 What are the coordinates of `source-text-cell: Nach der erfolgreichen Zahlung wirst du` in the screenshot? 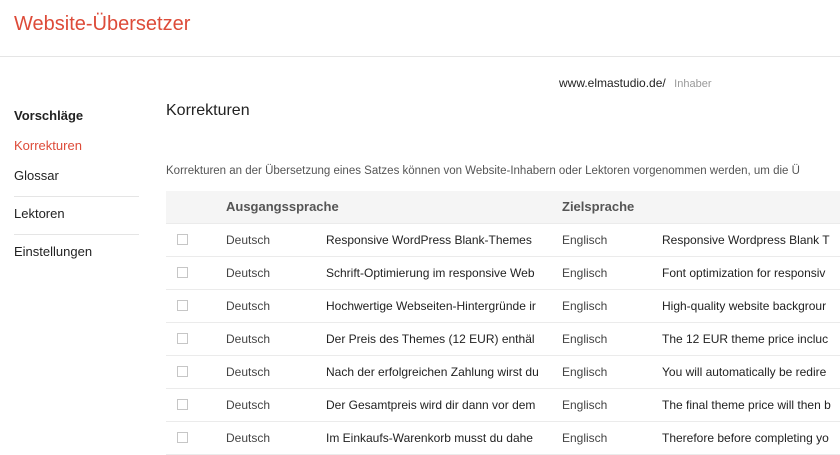 It's located at (432, 372).